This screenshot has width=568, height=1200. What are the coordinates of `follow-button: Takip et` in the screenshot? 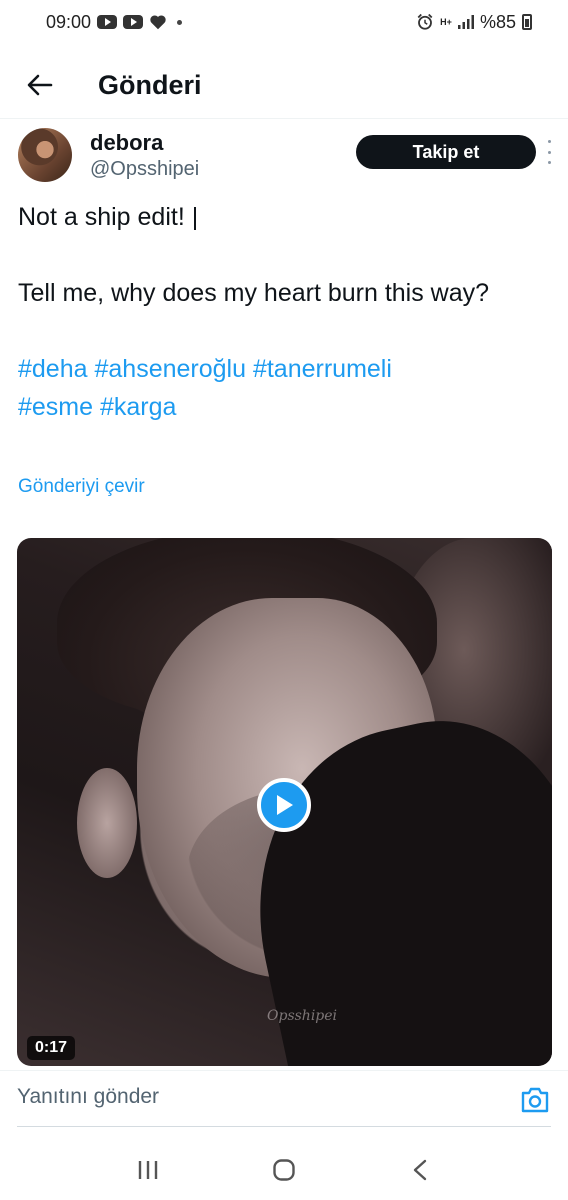 It's located at (446, 152).